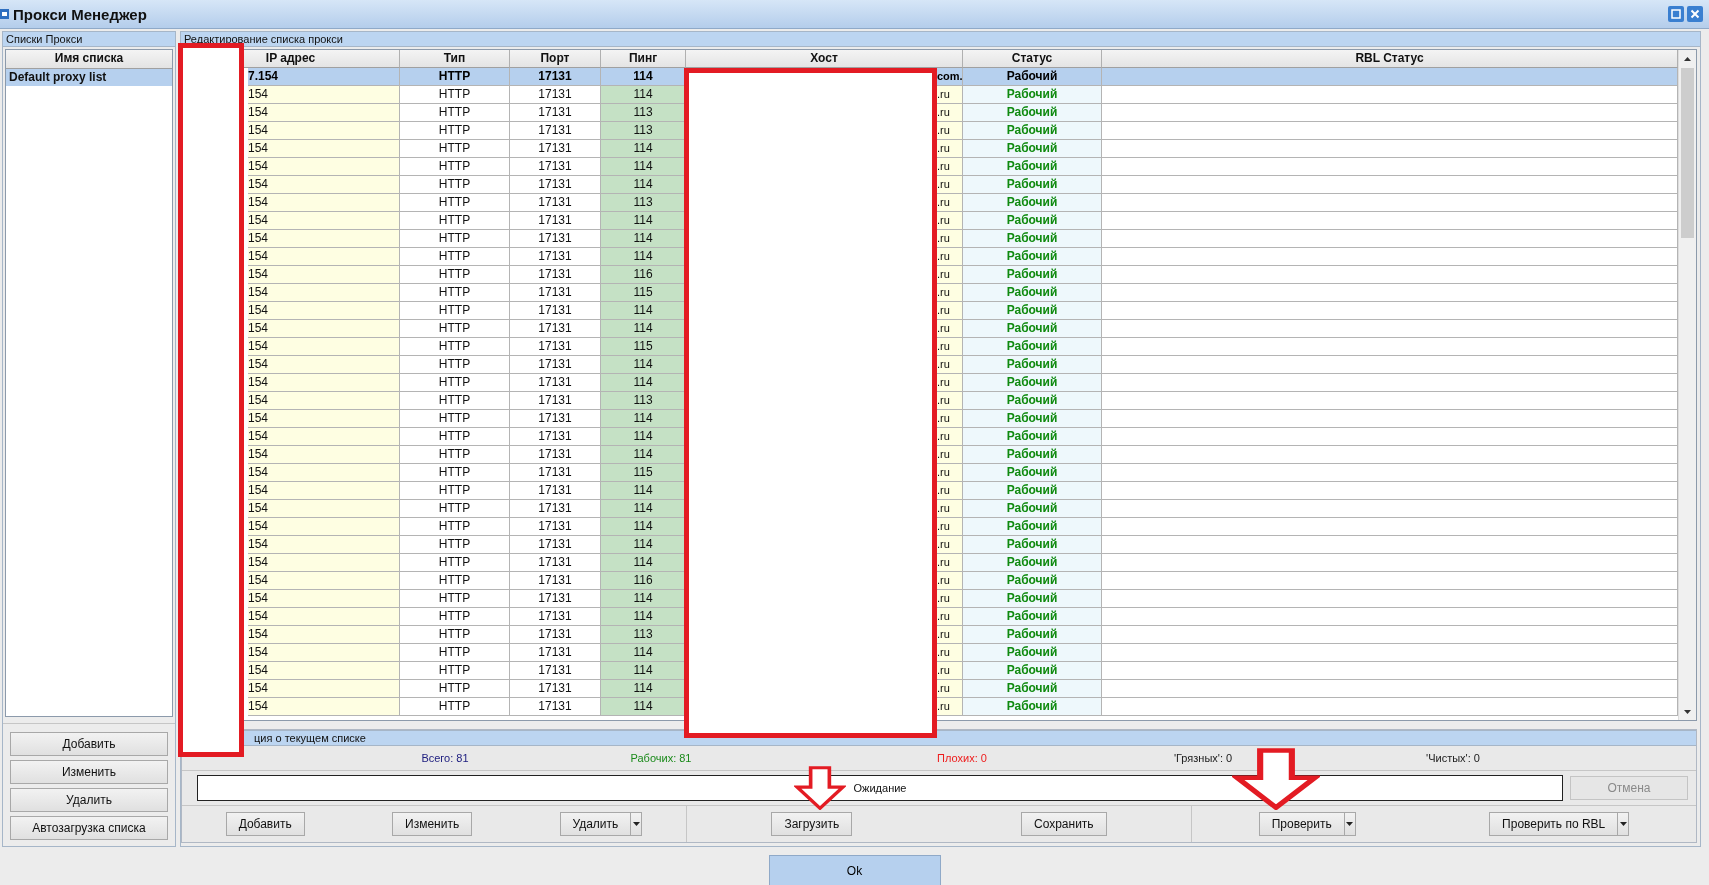 The image size is (1709, 885). I want to click on progress-field: Ожидание, so click(880, 788).